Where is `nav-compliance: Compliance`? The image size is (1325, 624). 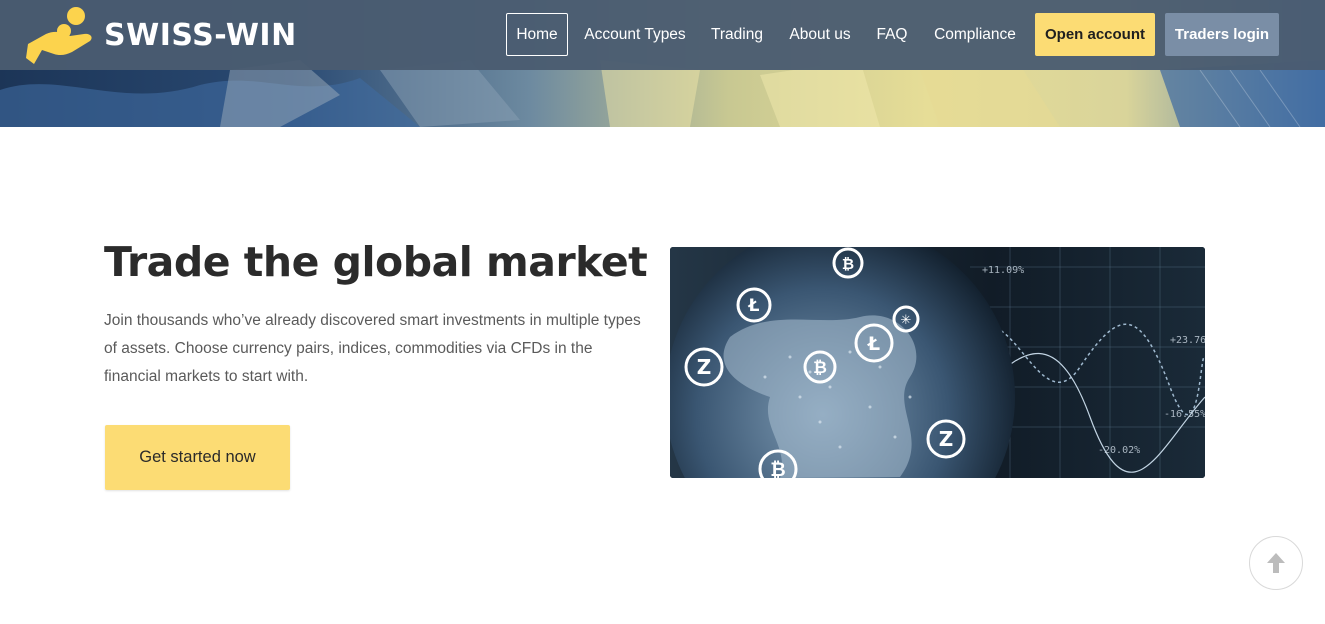
nav-compliance: Compliance is located at coordinates (975, 34).